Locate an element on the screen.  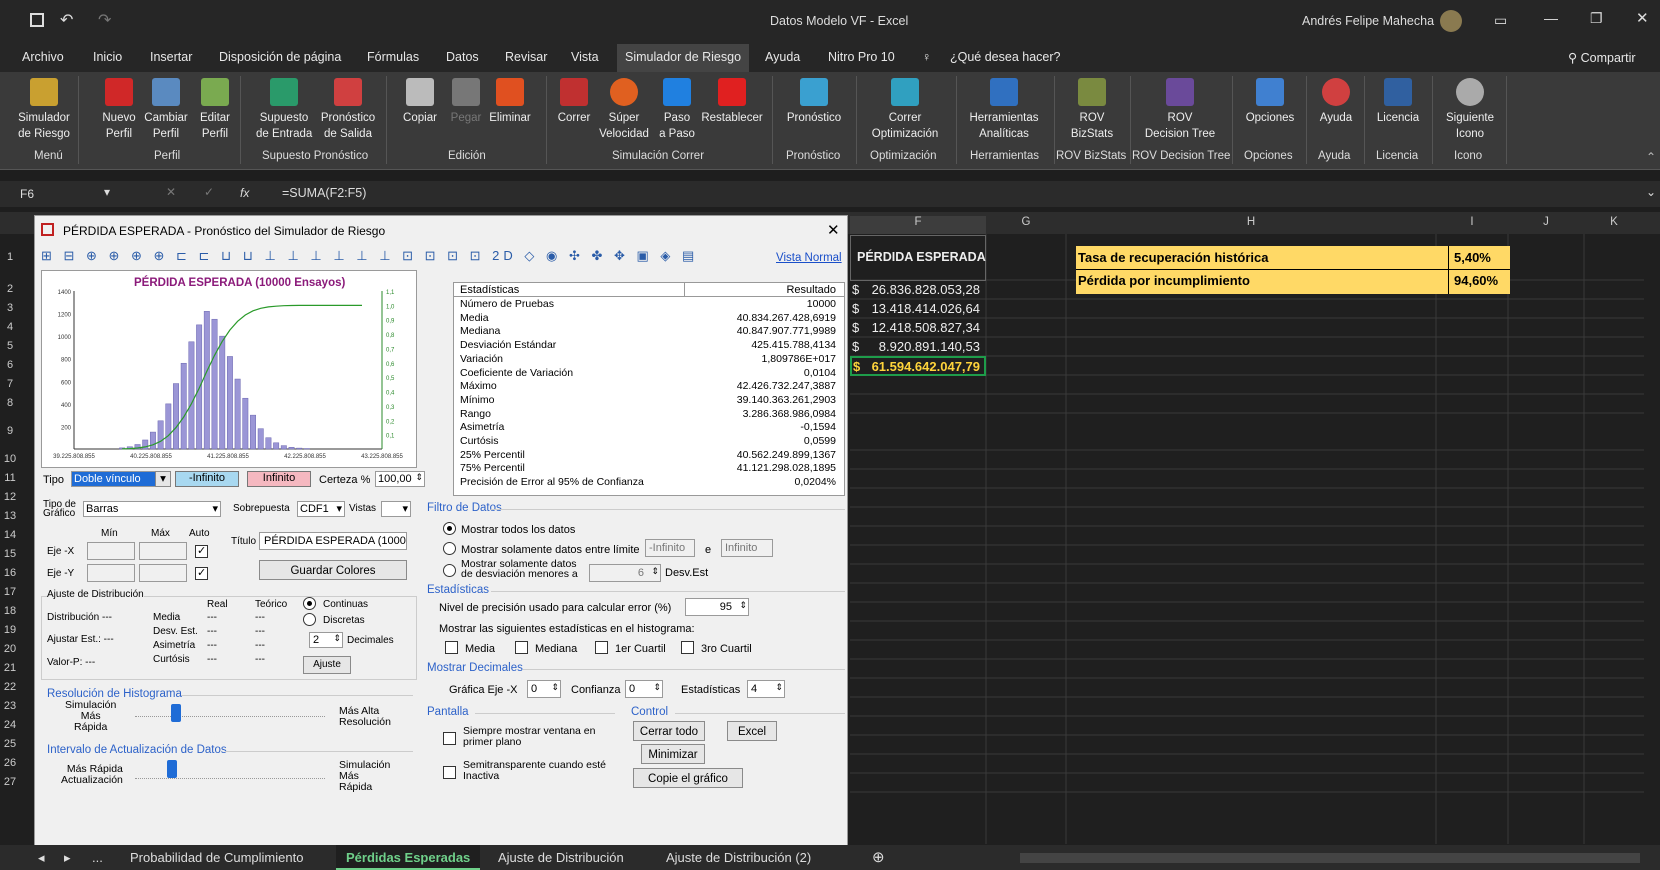
row-header: 16 is located at coordinates (10, 573).